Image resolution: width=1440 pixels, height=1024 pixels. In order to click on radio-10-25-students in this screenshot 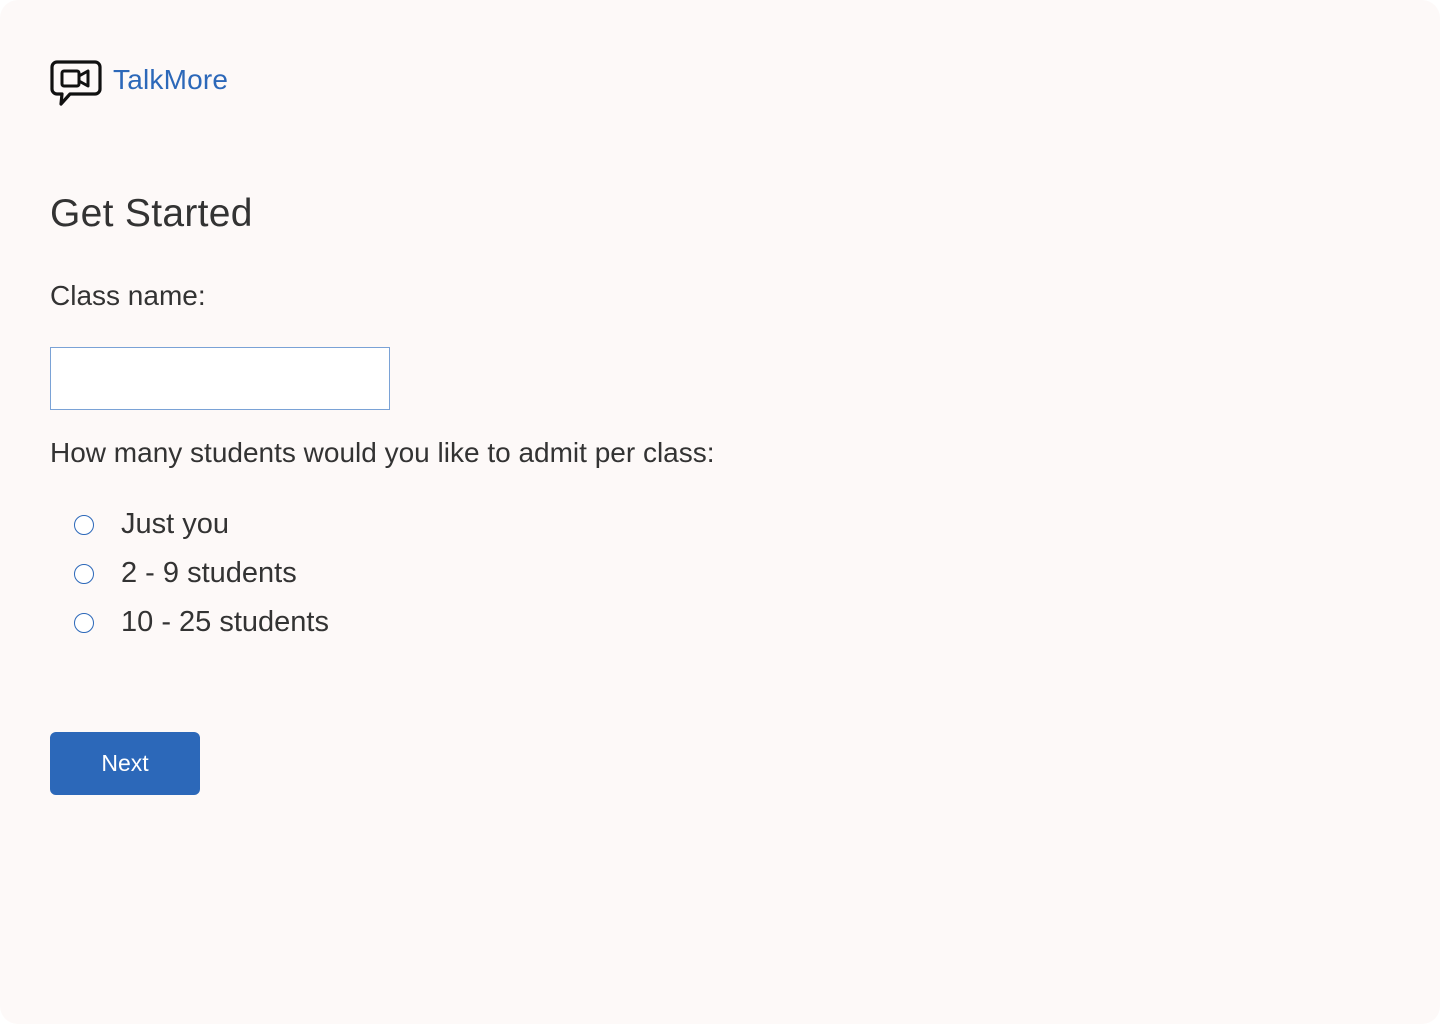, I will do `click(84, 622)`.